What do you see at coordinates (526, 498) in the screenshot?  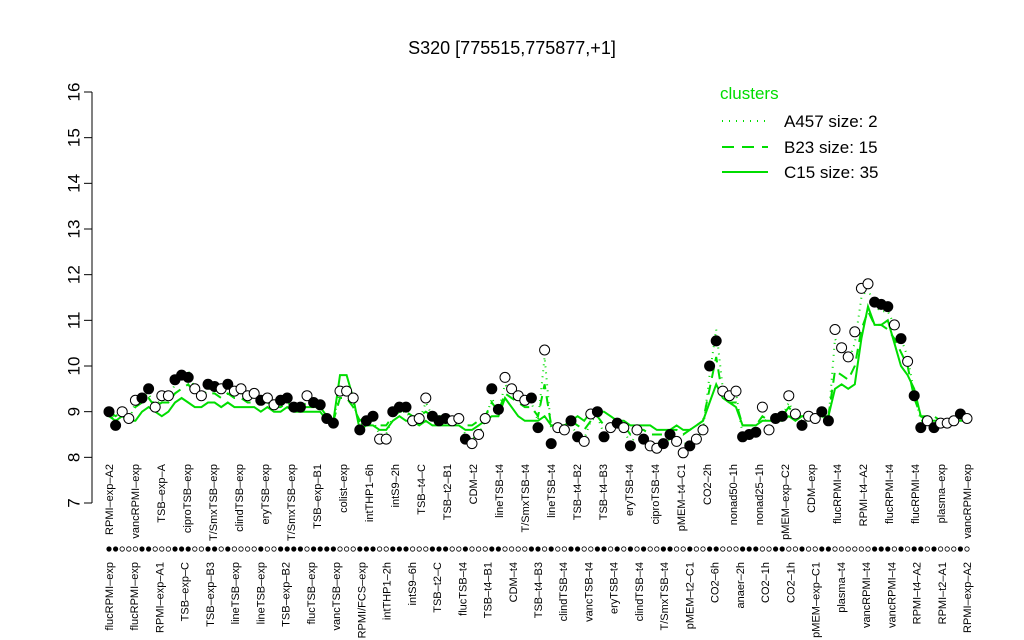 I see `x-tick-label-top: T/SmxTSB–t4` at bounding box center [526, 498].